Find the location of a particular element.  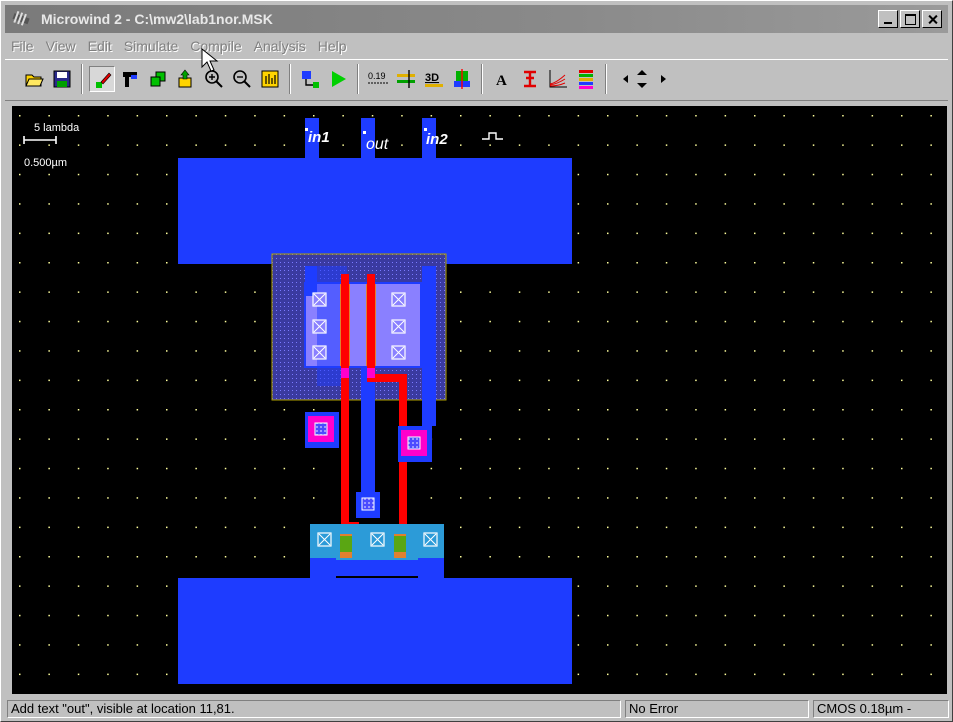

extract-icon is located at coordinates (310, 79).